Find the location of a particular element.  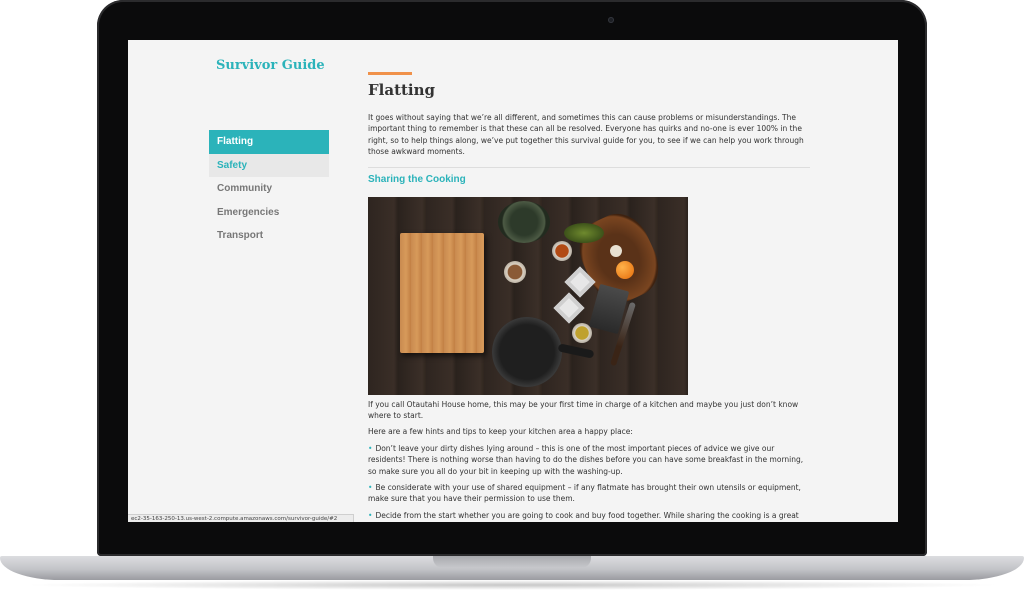

herbs is located at coordinates (584, 232).